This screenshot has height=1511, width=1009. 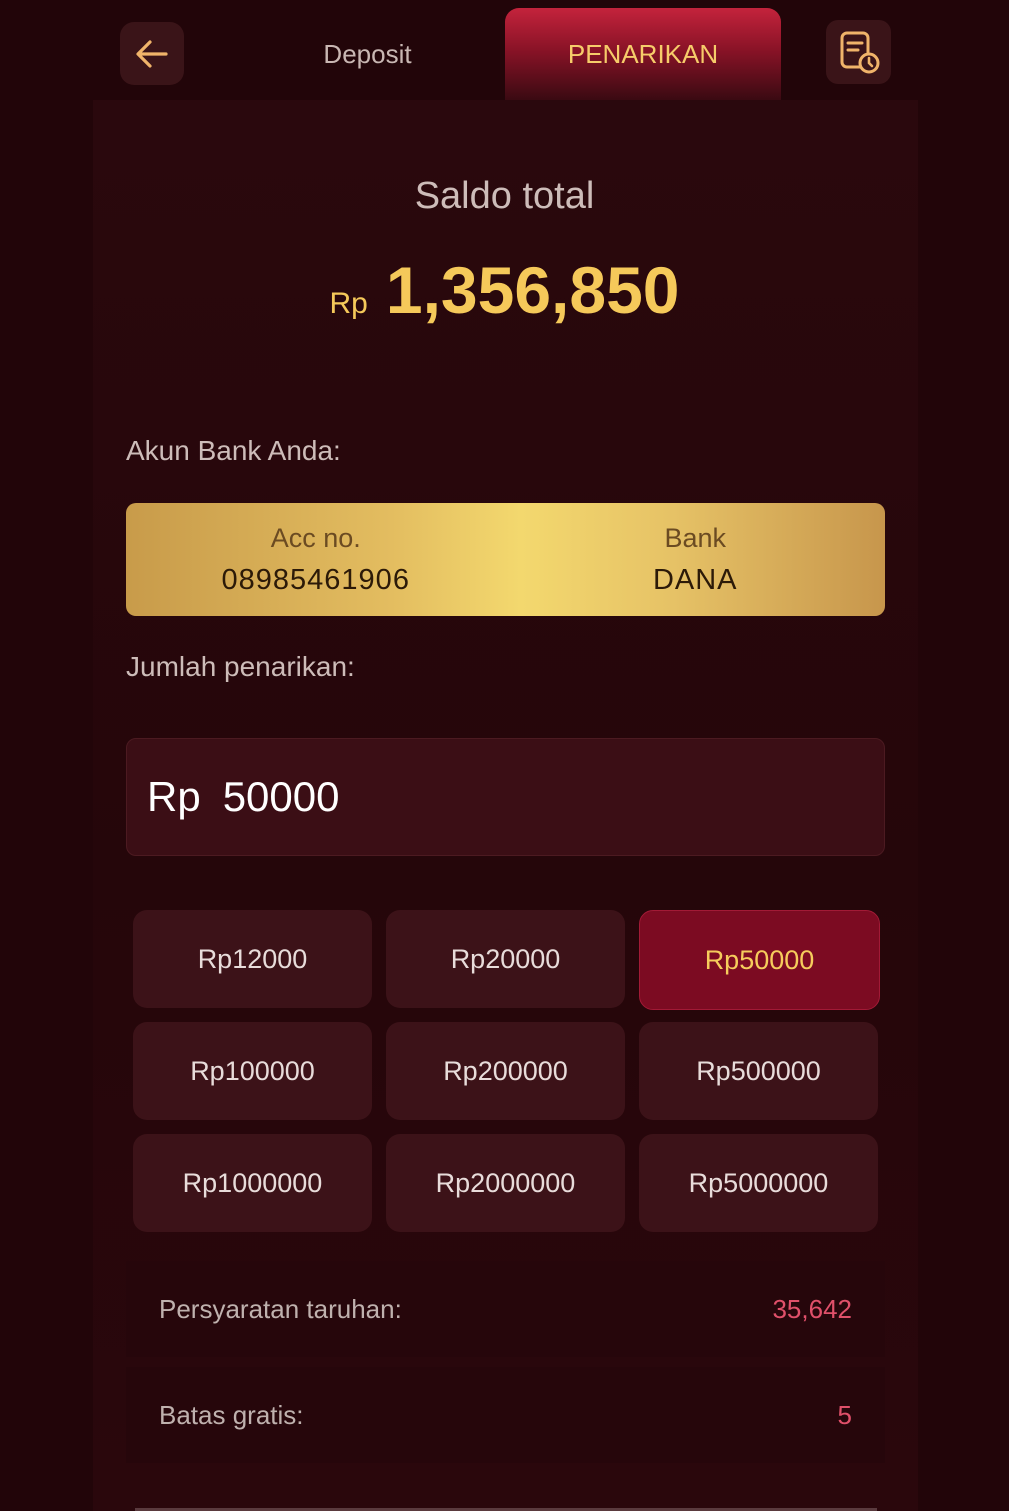 What do you see at coordinates (240, 666) in the screenshot?
I see `withdraw-amount-label: Jumlah penarikan:` at bounding box center [240, 666].